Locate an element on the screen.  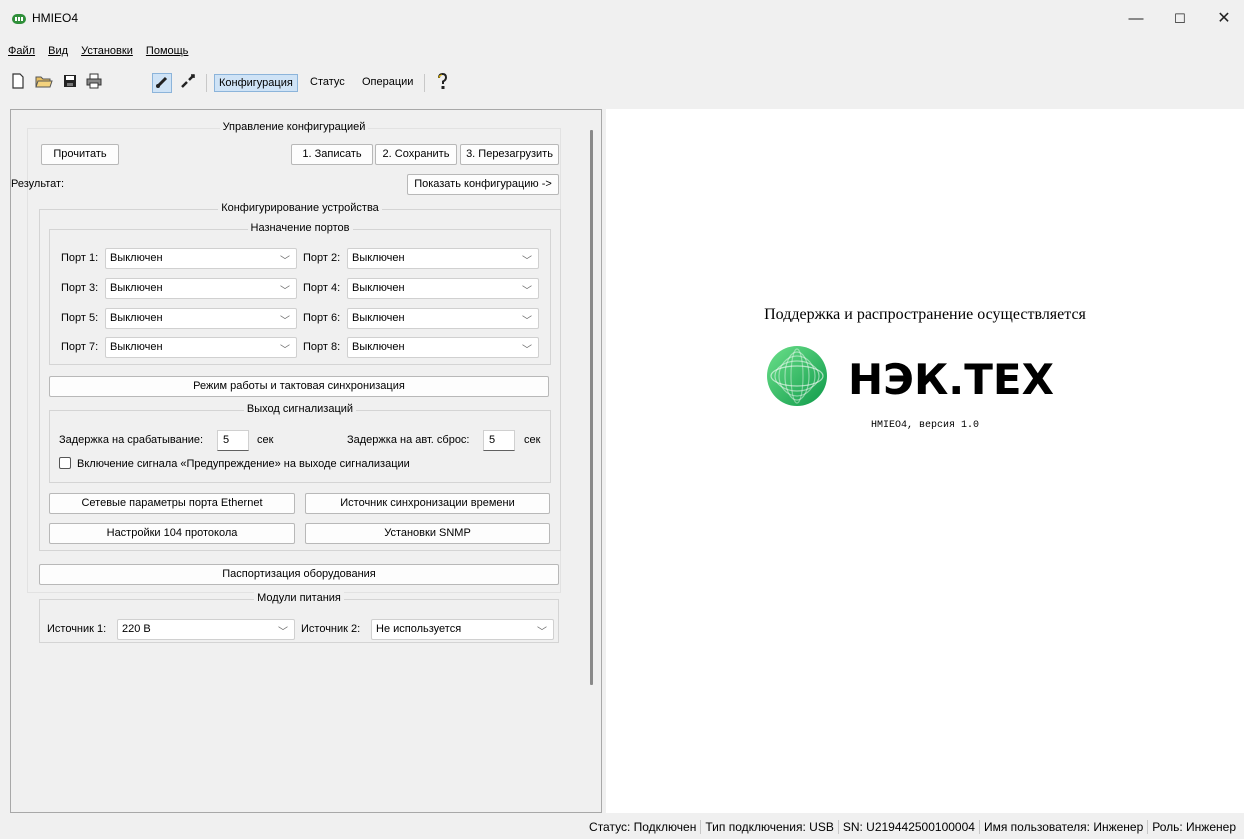
connection-type: Тип подключения: USB is located at coordinates (769, 827).